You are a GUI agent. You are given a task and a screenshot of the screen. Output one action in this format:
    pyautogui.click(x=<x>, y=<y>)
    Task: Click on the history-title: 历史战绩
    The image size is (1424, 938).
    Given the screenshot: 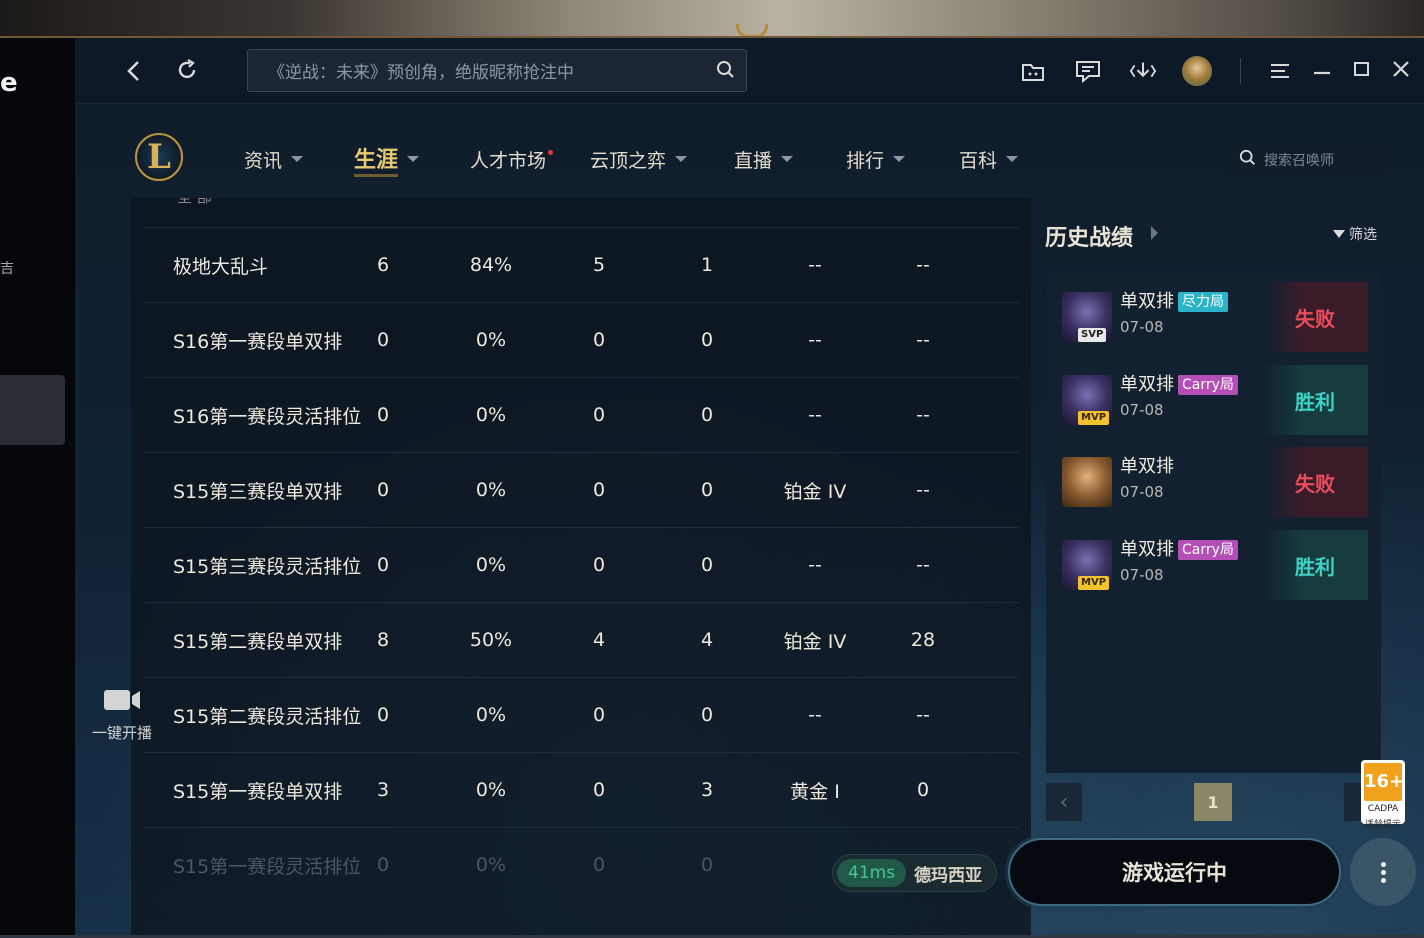 What is the action you would take?
    pyautogui.click(x=1089, y=236)
    